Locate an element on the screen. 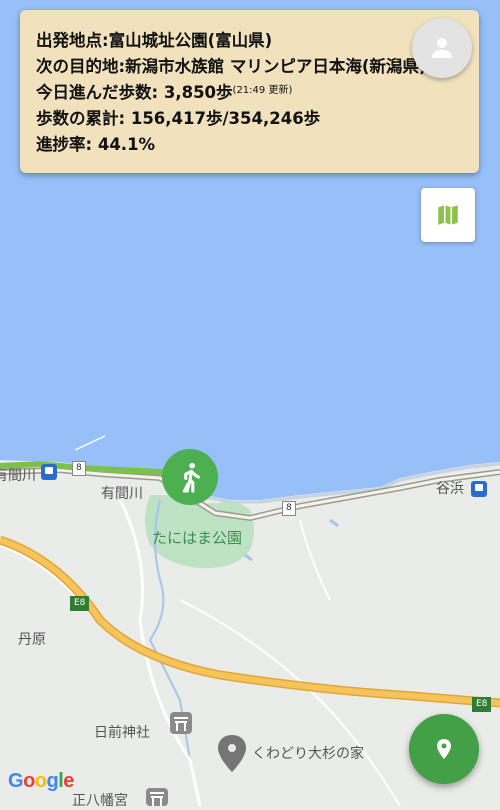 The height and width of the screenshot is (810, 500). next-destination-label: 次の目的地: is located at coordinates (81, 66).